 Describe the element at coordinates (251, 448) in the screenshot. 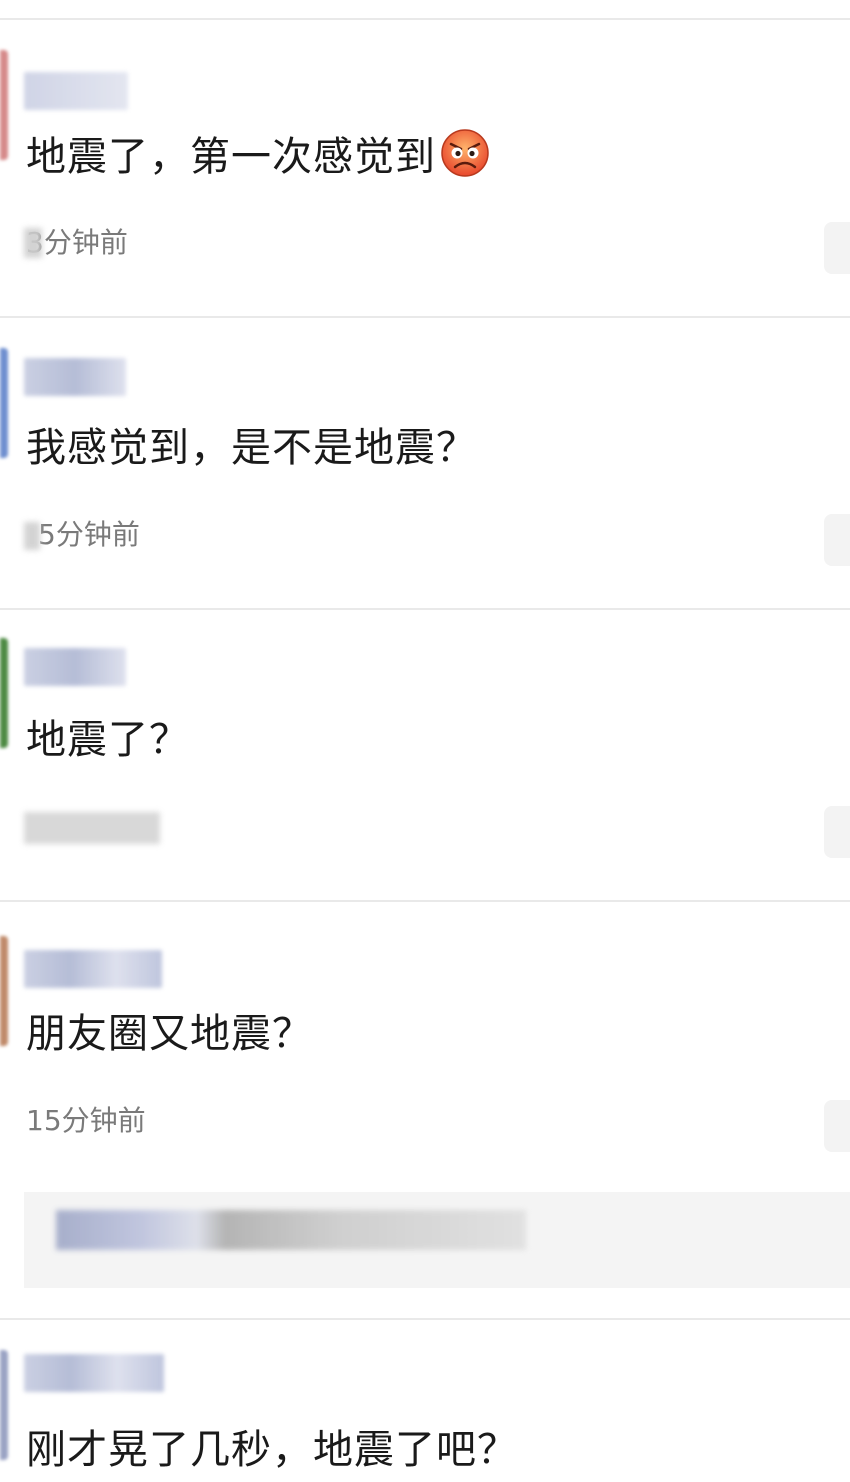

I see `comment-text: 我感觉到，是不是地震？` at that location.